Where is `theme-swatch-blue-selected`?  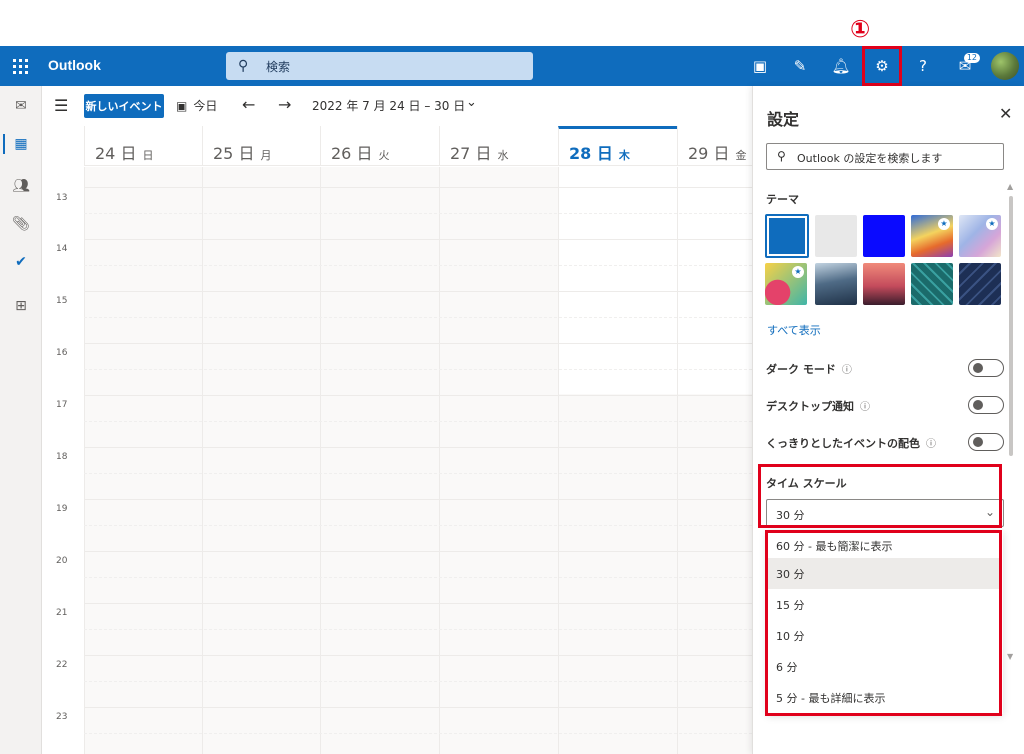
theme-swatch-blue-selected is located at coordinates (787, 236).